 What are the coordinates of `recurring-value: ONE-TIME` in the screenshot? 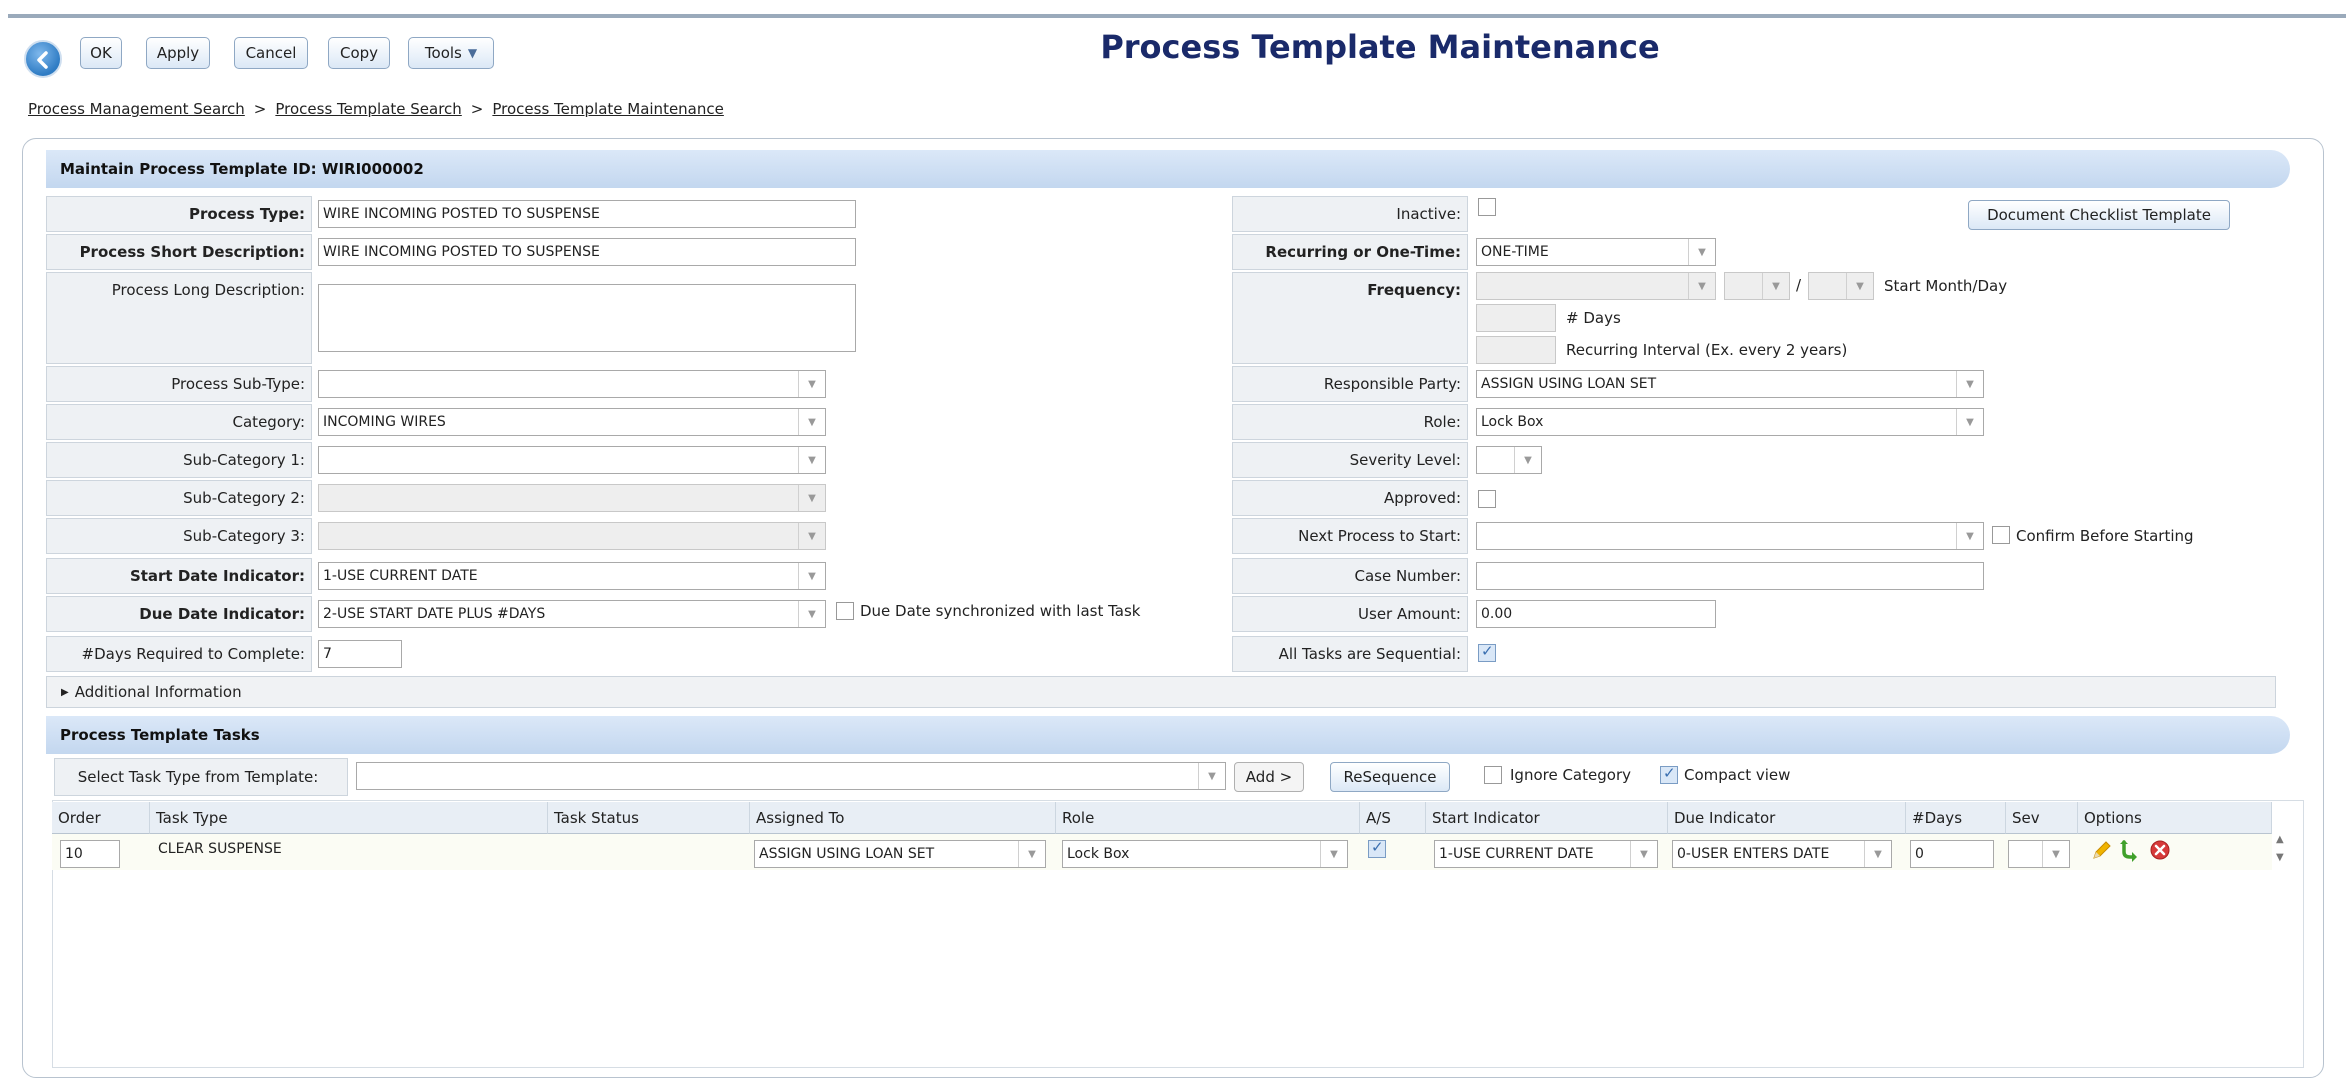 It's located at (1515, 252).